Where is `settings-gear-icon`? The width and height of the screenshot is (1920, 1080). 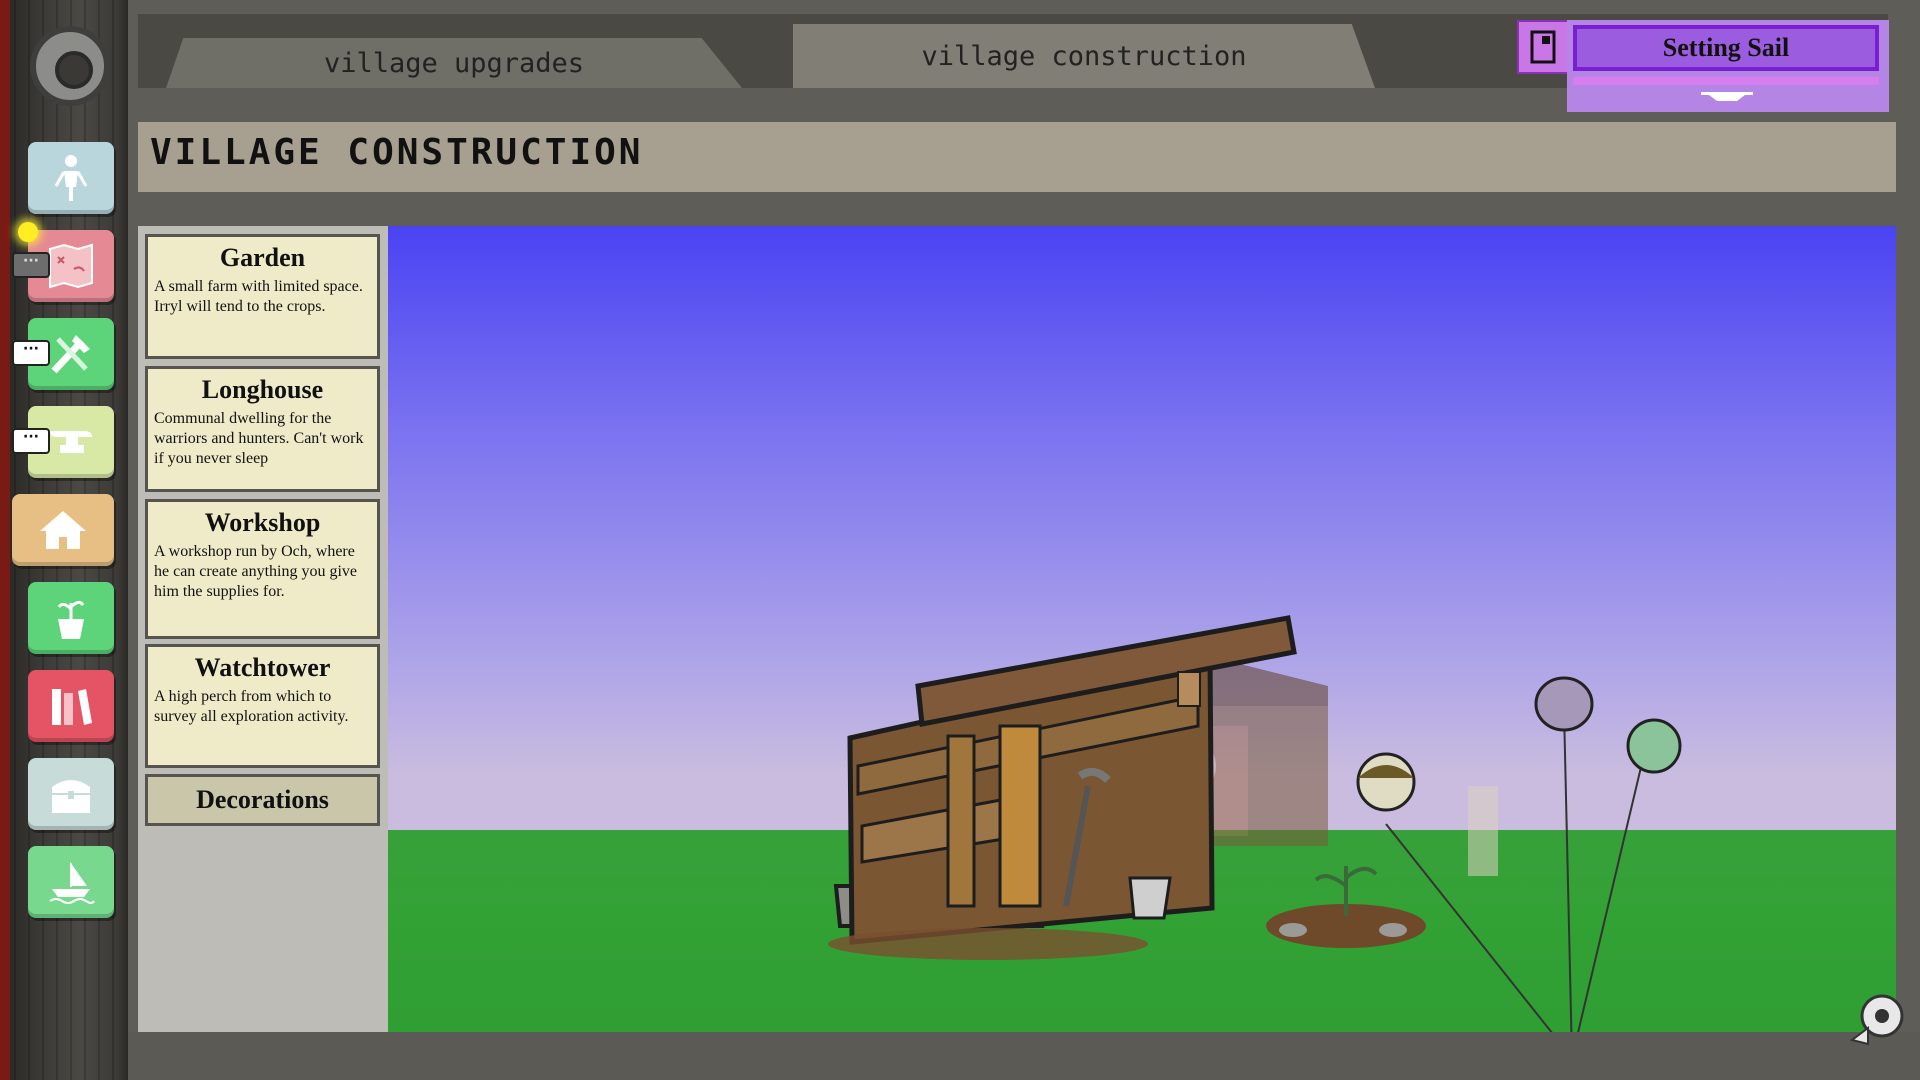
settings-gear-icon is located at coordinates (70, 66).